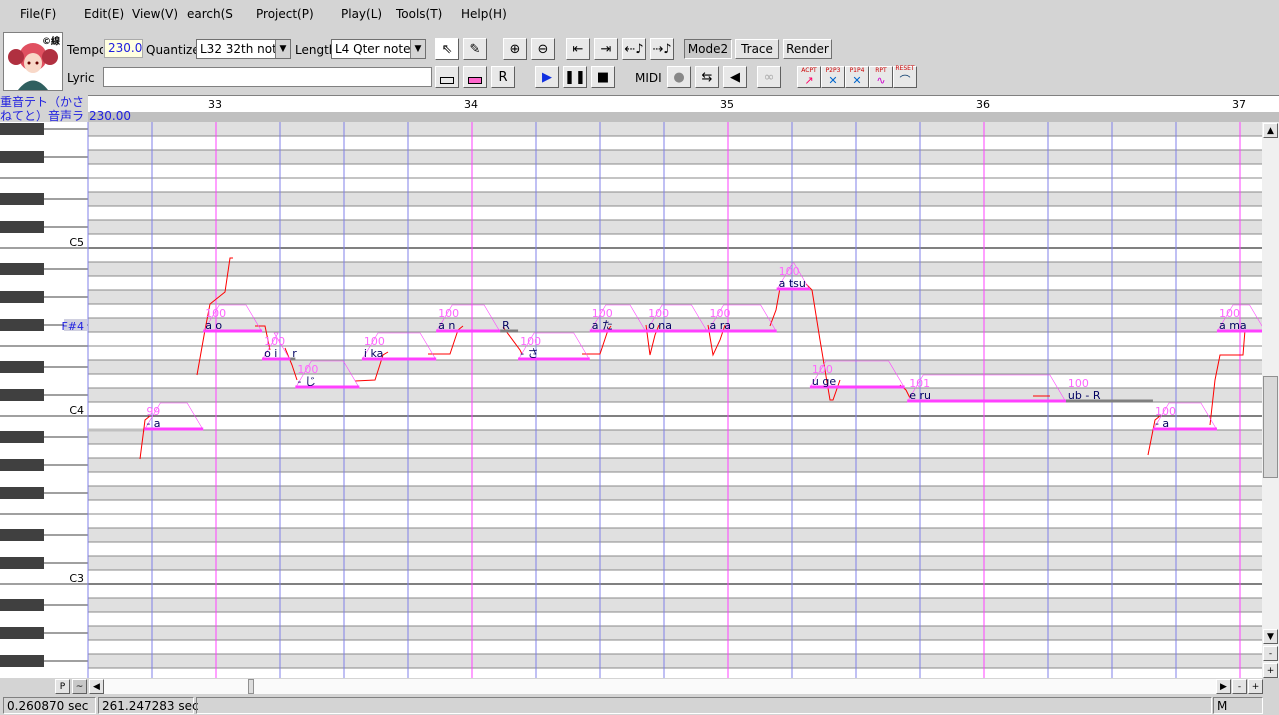 The width and height of the screenshot is (1279, 715). What do you see at coordinates (1270, 130) in the screenshot?
I see `scroll-up-button: ▲` at bounding box center [1270, 130].